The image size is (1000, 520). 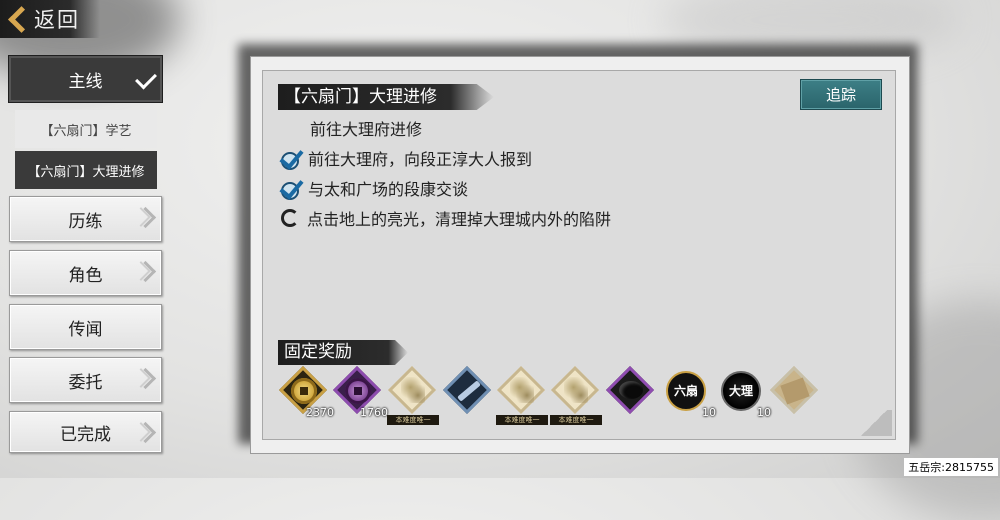 I want to click on liushan-medal-icon: 六扇, so click(x=686, y=391).